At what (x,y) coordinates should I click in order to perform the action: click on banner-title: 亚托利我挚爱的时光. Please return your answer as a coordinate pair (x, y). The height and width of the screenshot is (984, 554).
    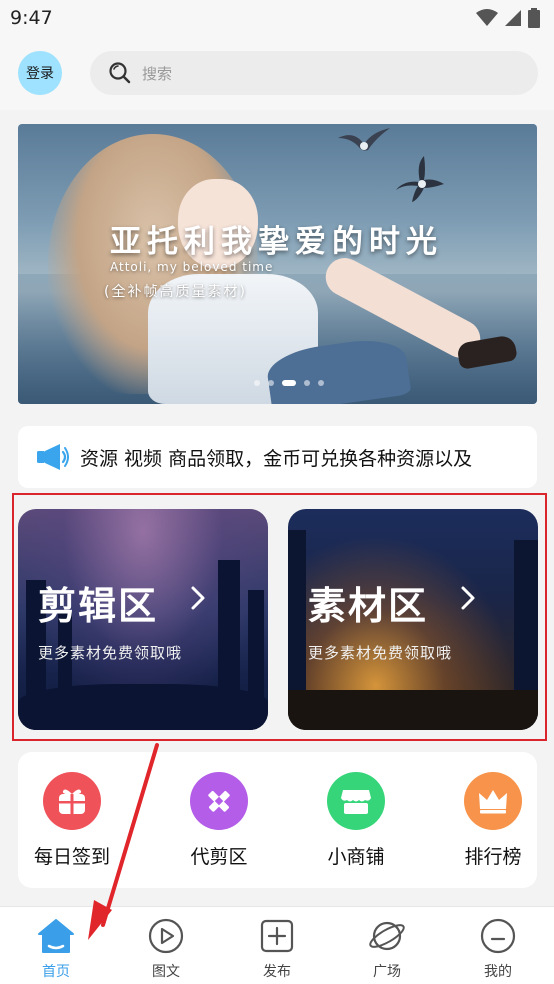
    Looking at the image, I should click on (276, 242).